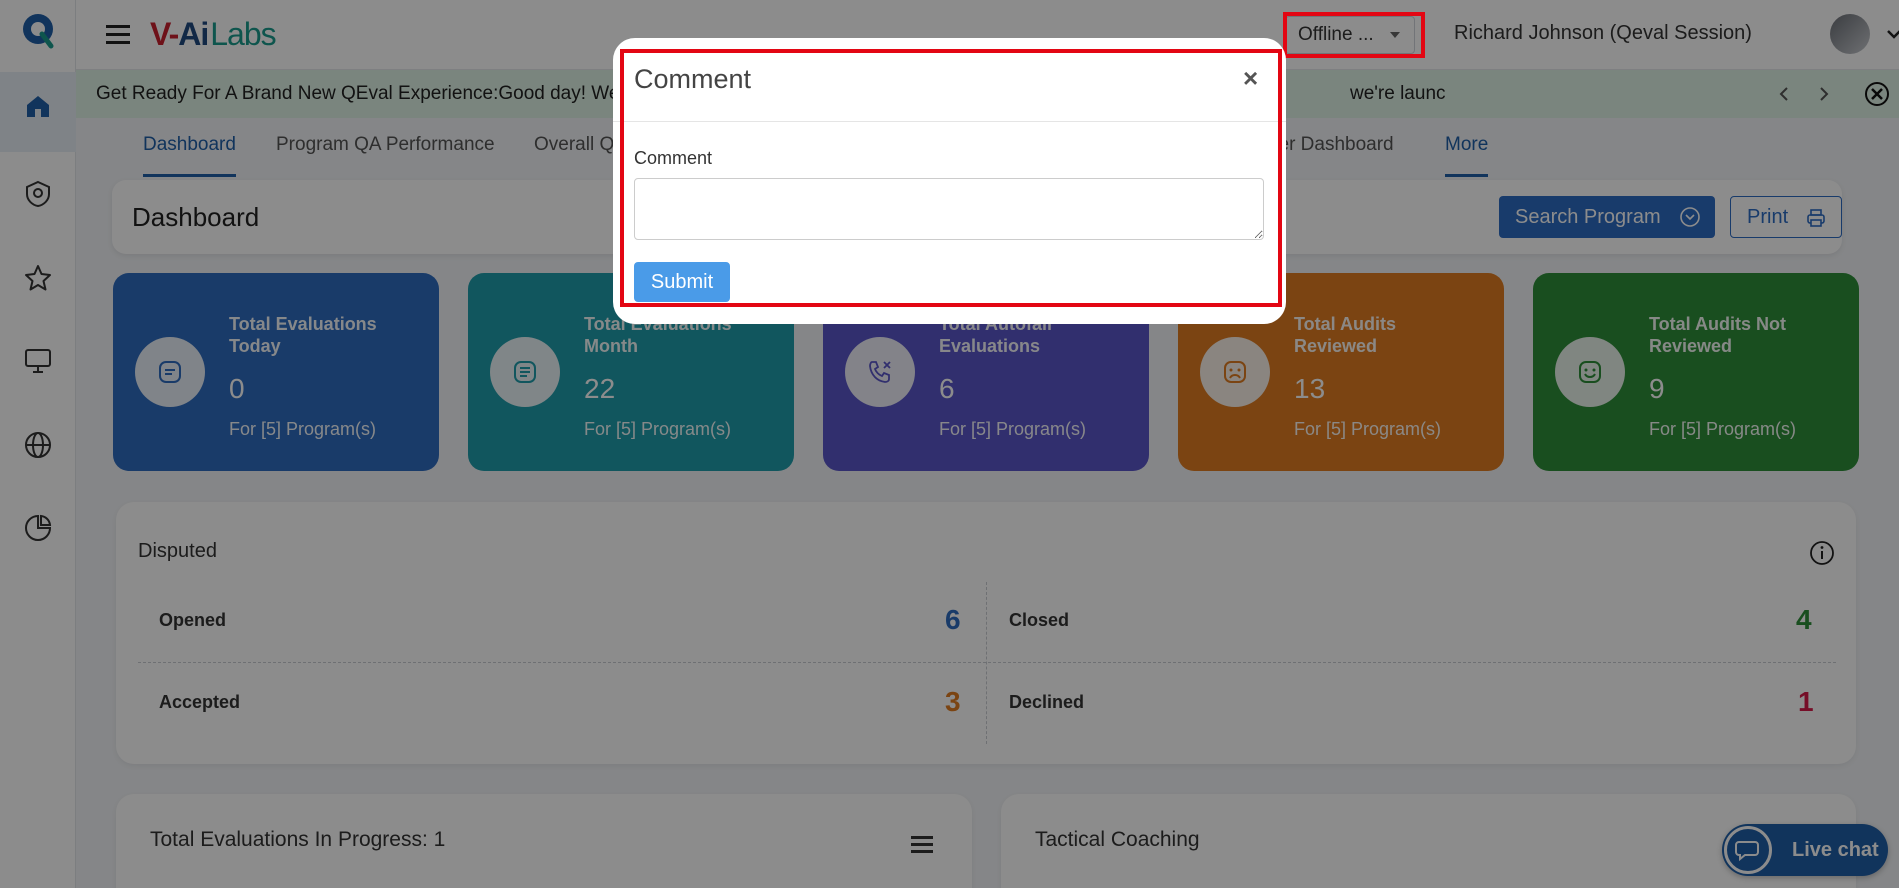 This screenshot has width=1899, height=888. Describe the element at coordinates (673, 158) in the screenshot. I see `comment-field-label: Comment` at that location.